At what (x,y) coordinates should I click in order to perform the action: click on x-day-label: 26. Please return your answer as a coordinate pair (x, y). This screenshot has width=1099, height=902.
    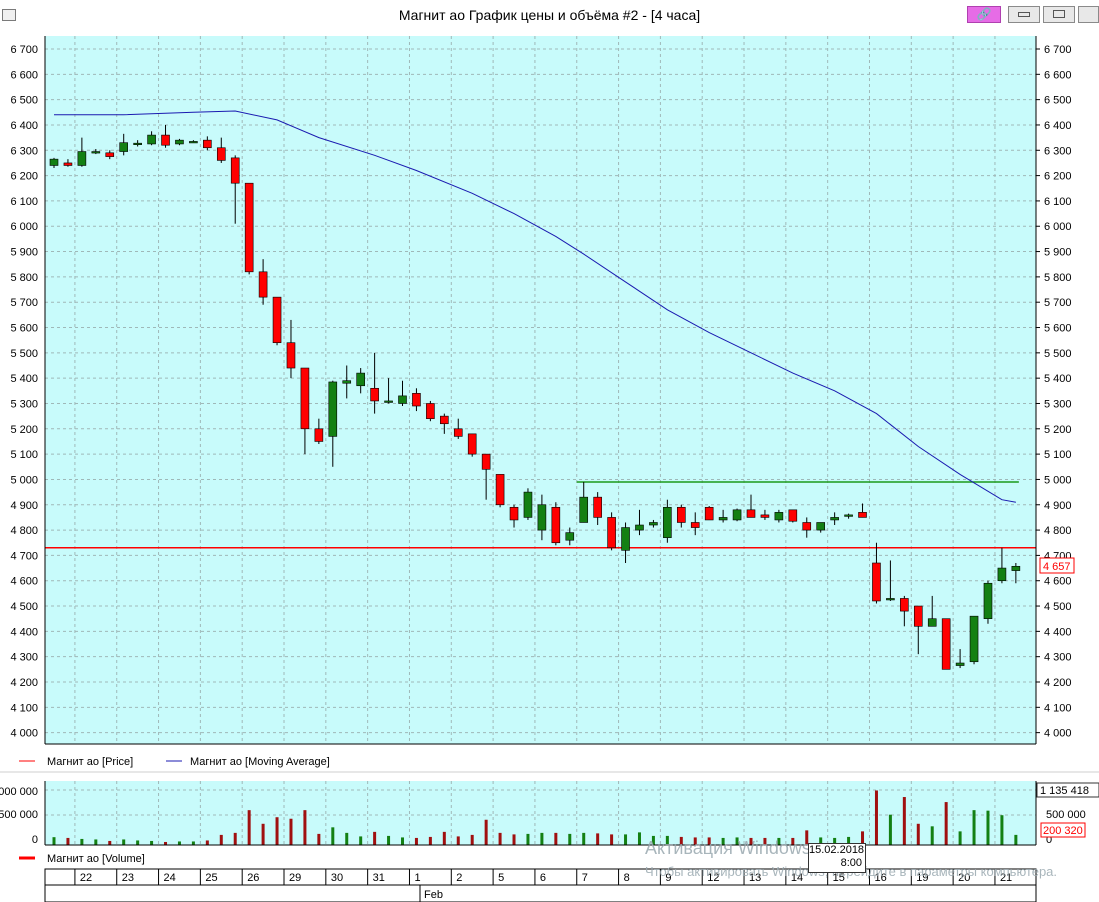
    Looking at the image, I should click on (253, 878).